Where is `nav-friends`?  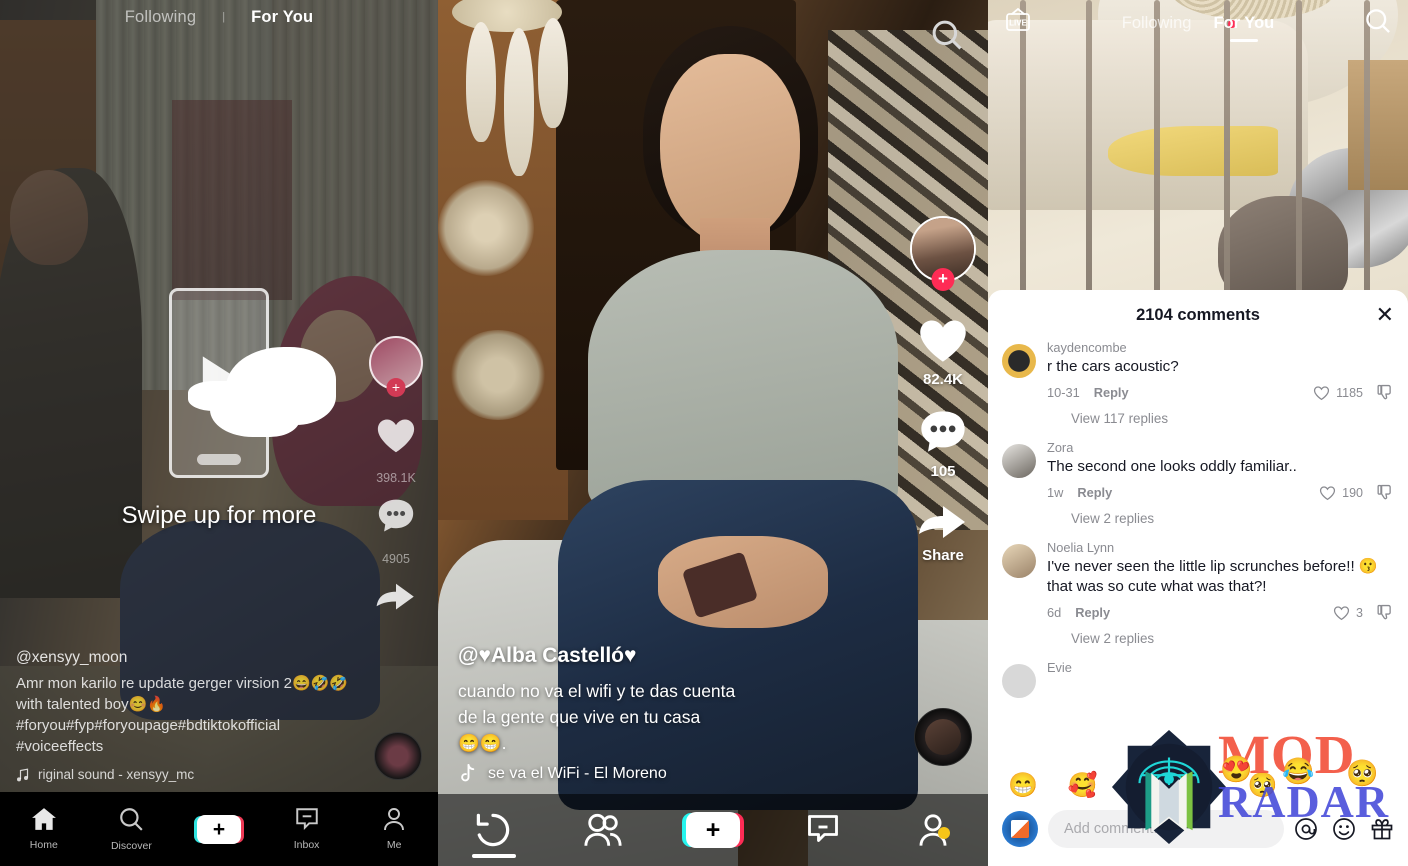
nav-friends is located at coordinates (603, 830).